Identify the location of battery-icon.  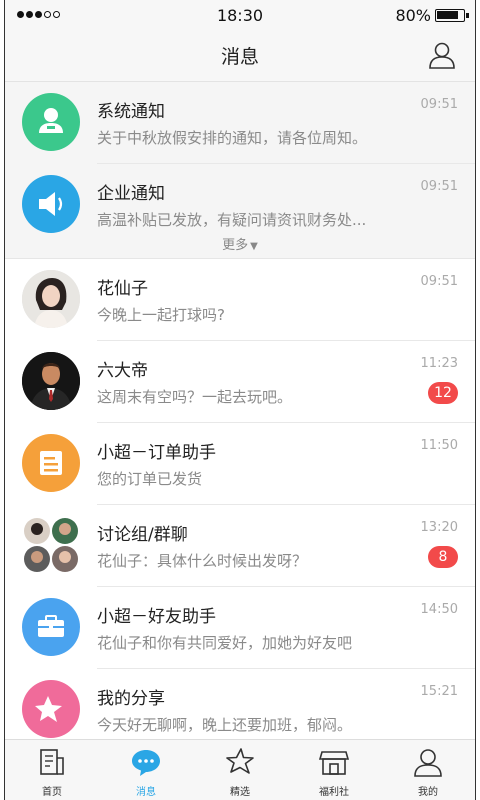
(452, 15).